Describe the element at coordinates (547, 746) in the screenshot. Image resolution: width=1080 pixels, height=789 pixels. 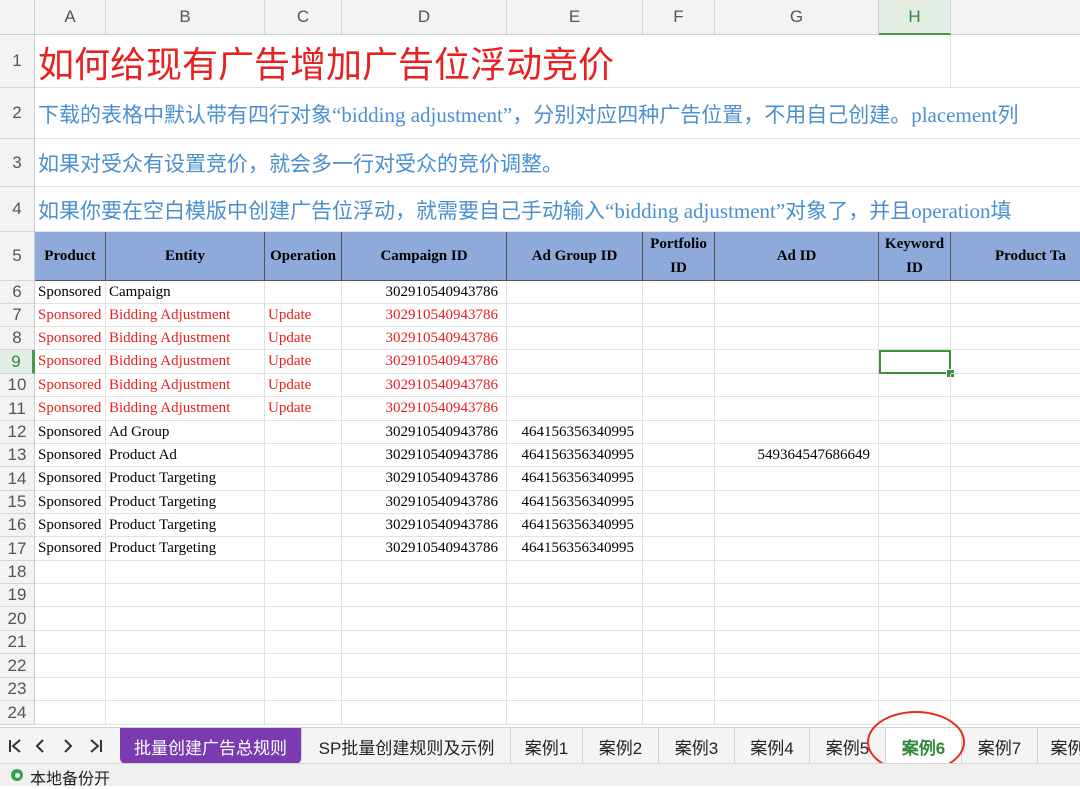
I see `sheet-tab: 案例1` at that location.